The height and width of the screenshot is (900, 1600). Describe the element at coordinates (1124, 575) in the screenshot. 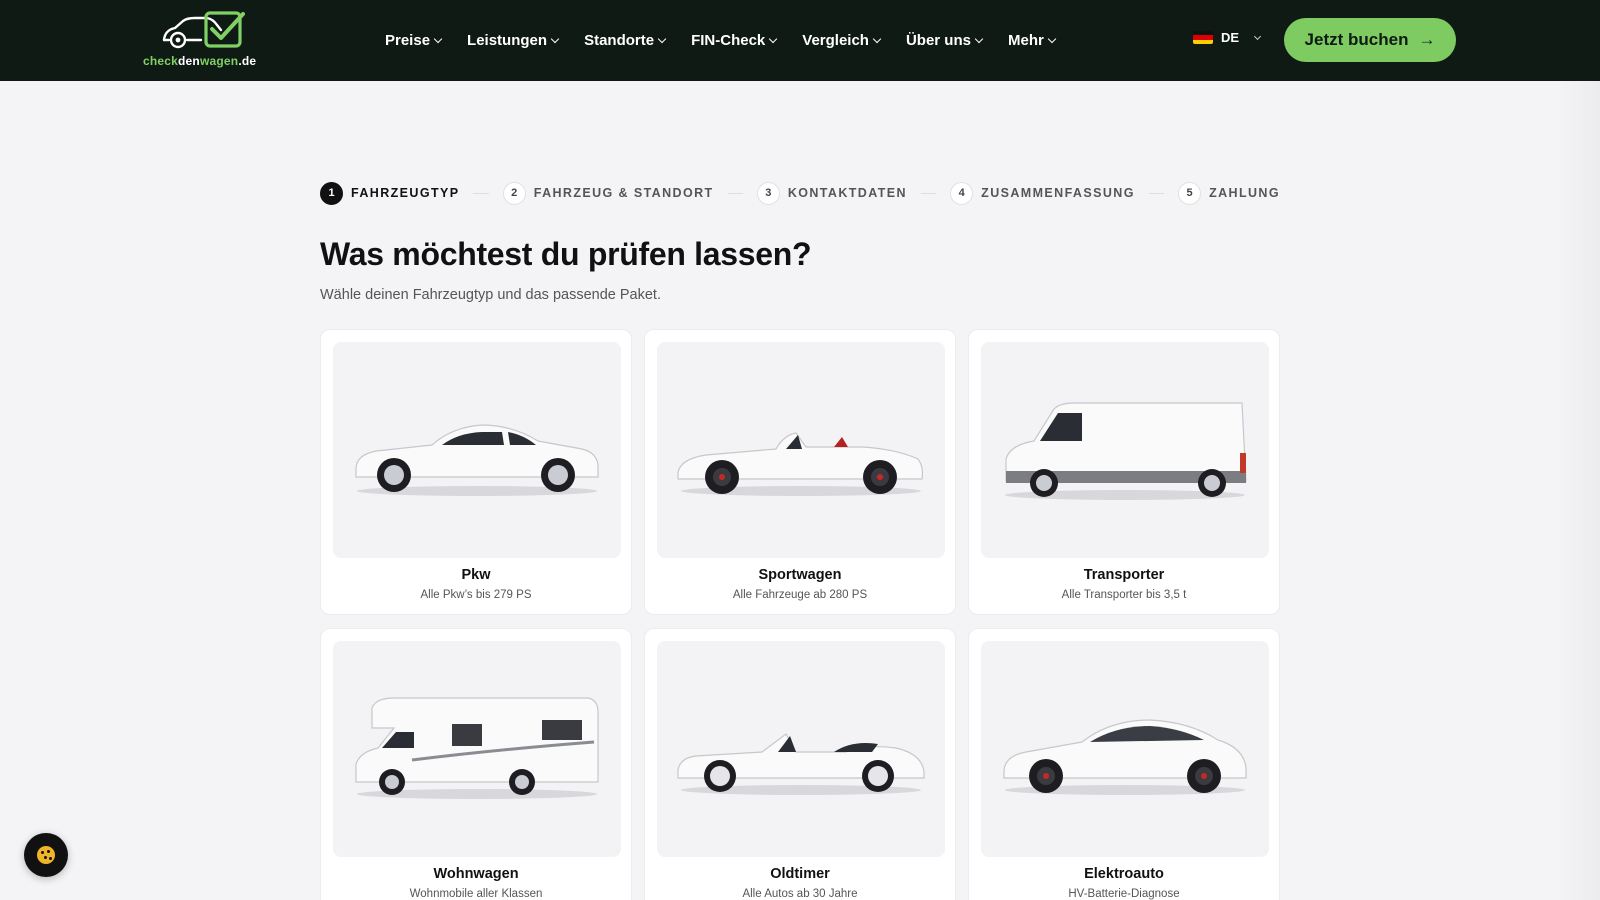

I see `vehicle-name: Transporter` at that location.